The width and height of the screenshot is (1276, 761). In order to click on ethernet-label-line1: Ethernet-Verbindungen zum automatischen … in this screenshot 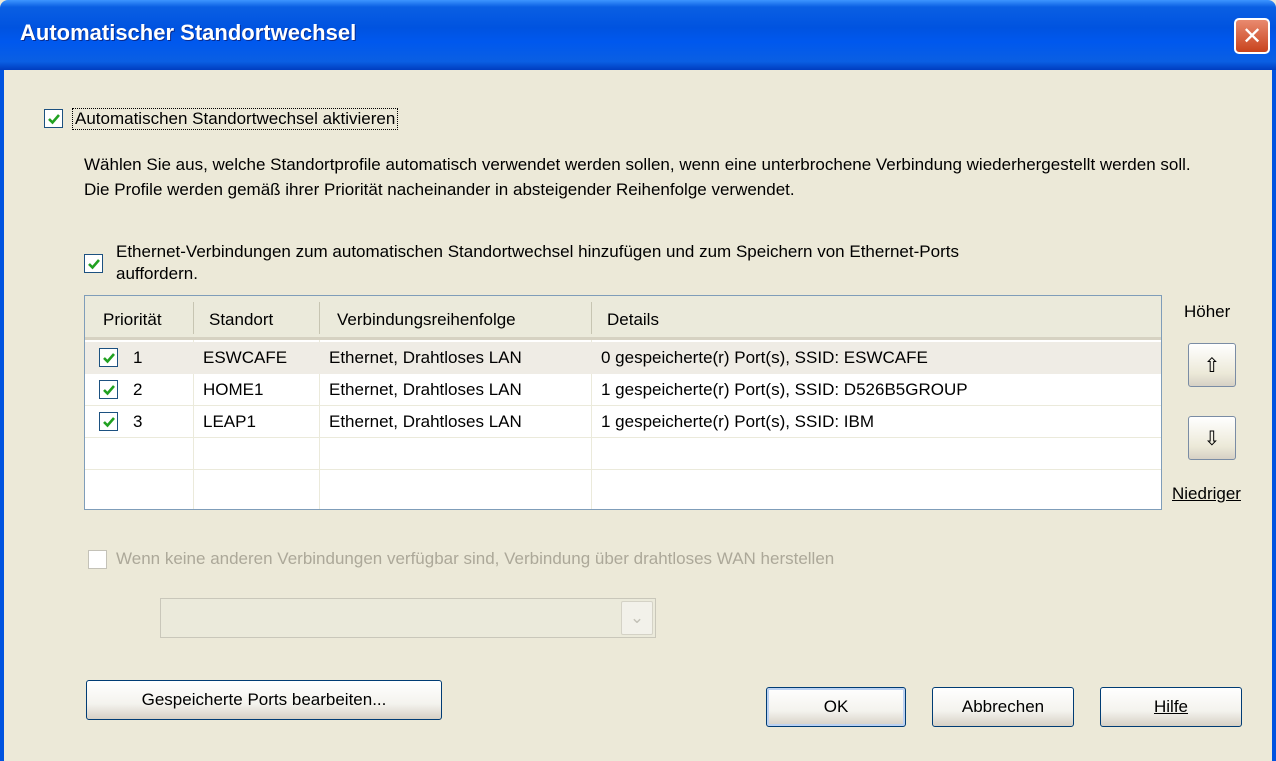, I will do `click(537, 252)`.